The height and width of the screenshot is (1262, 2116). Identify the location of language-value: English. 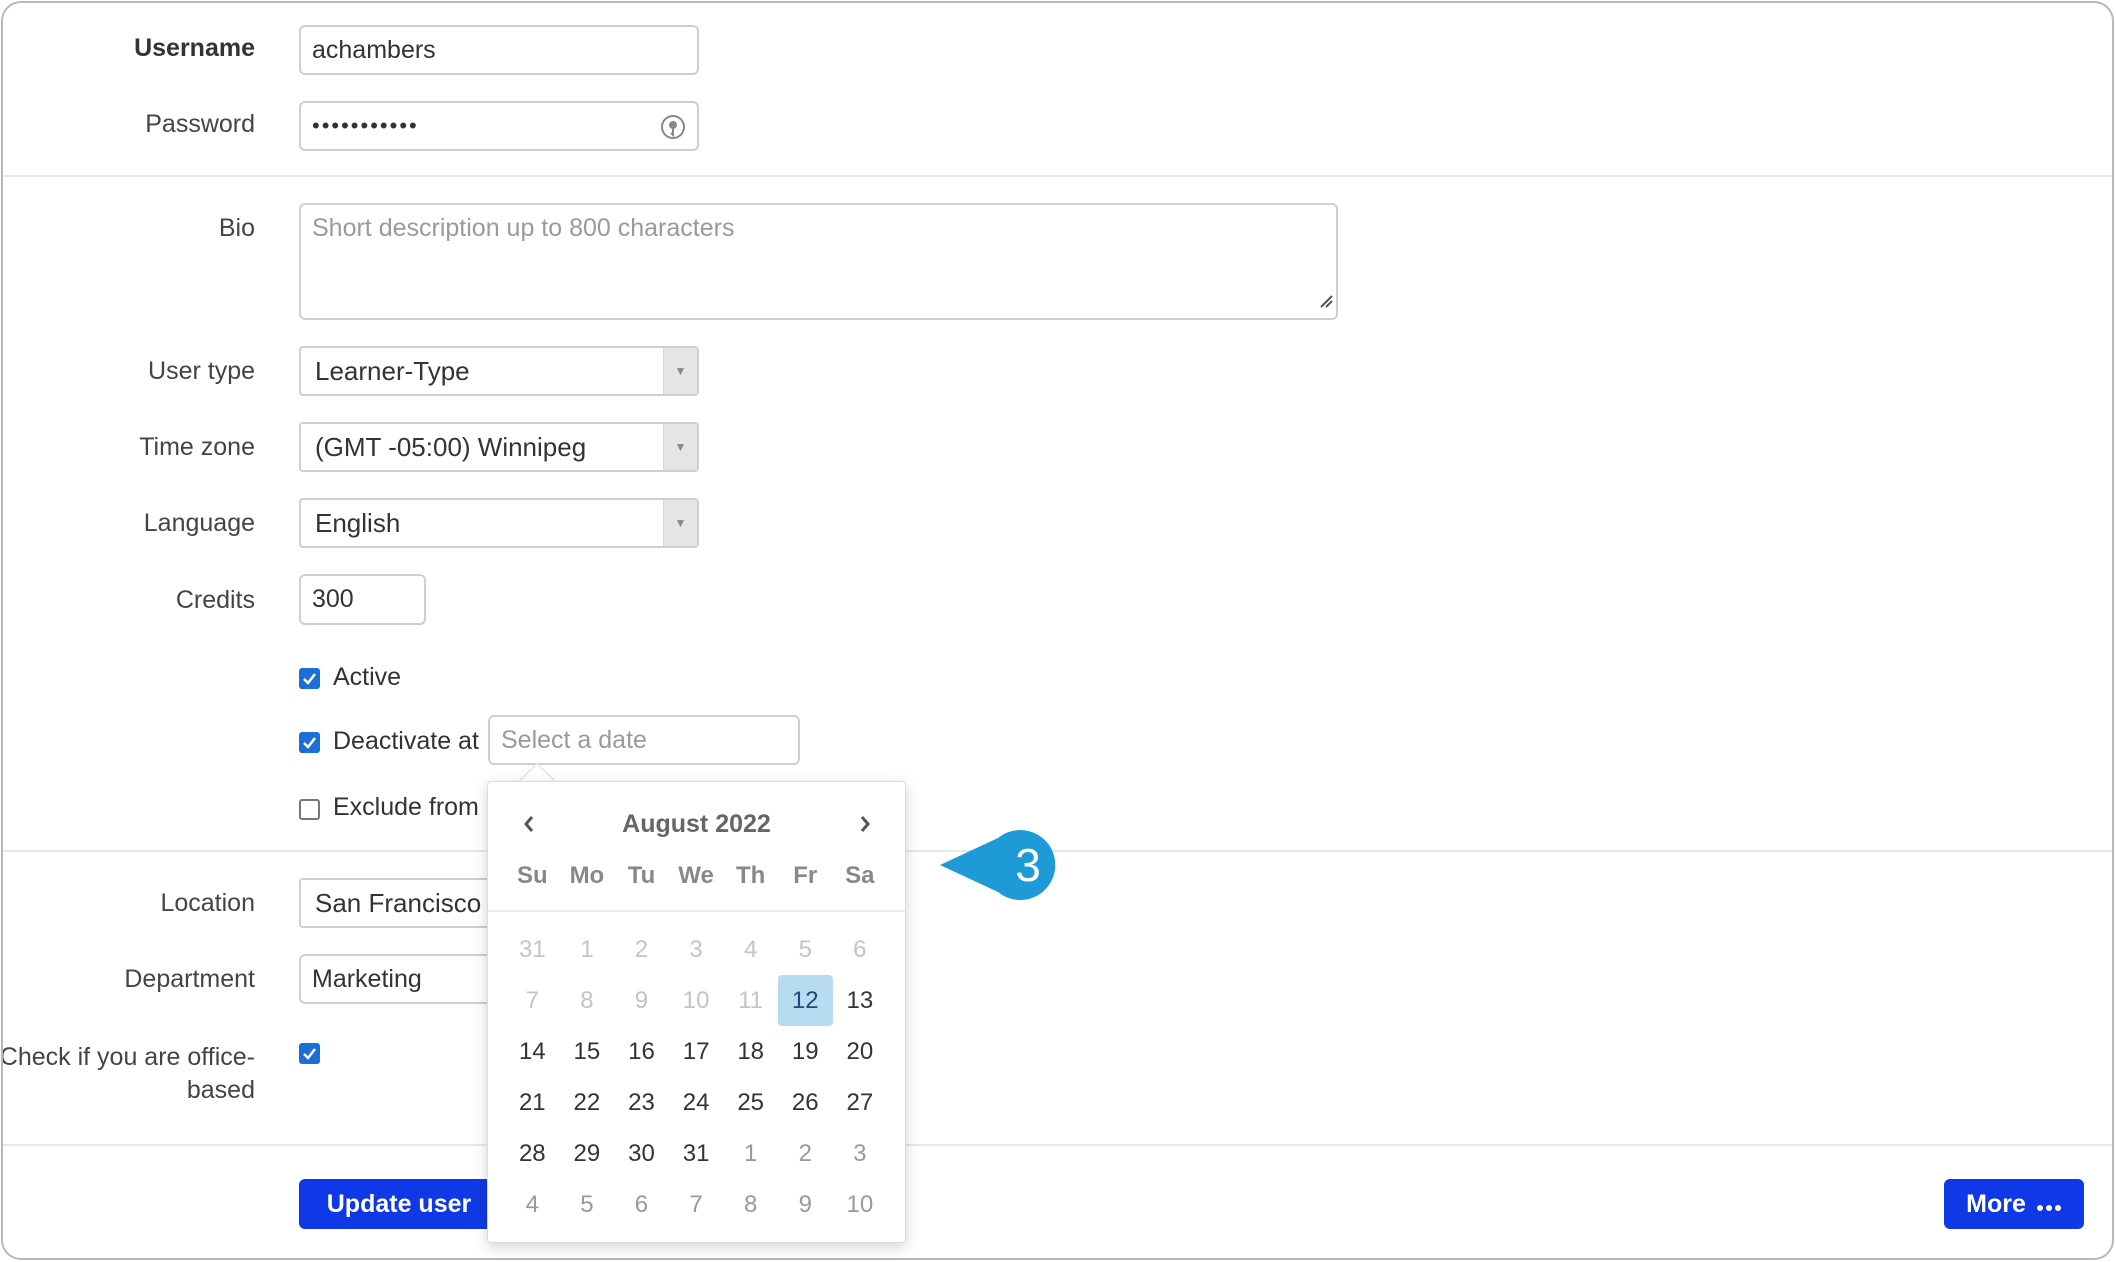
(358, 522).